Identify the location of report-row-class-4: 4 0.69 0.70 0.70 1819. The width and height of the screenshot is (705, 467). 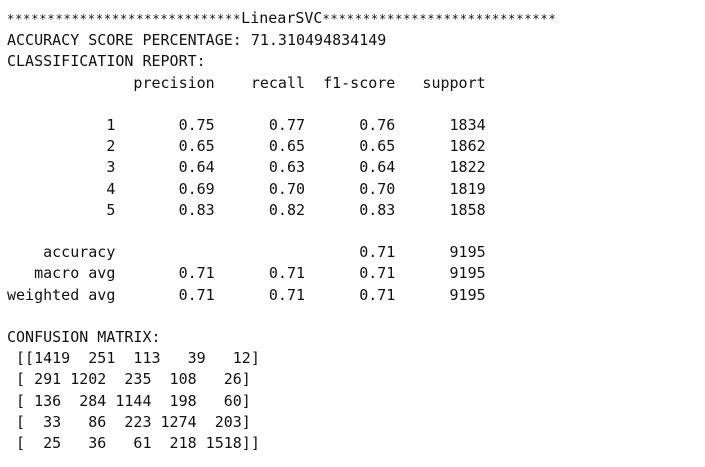
(246, 188).